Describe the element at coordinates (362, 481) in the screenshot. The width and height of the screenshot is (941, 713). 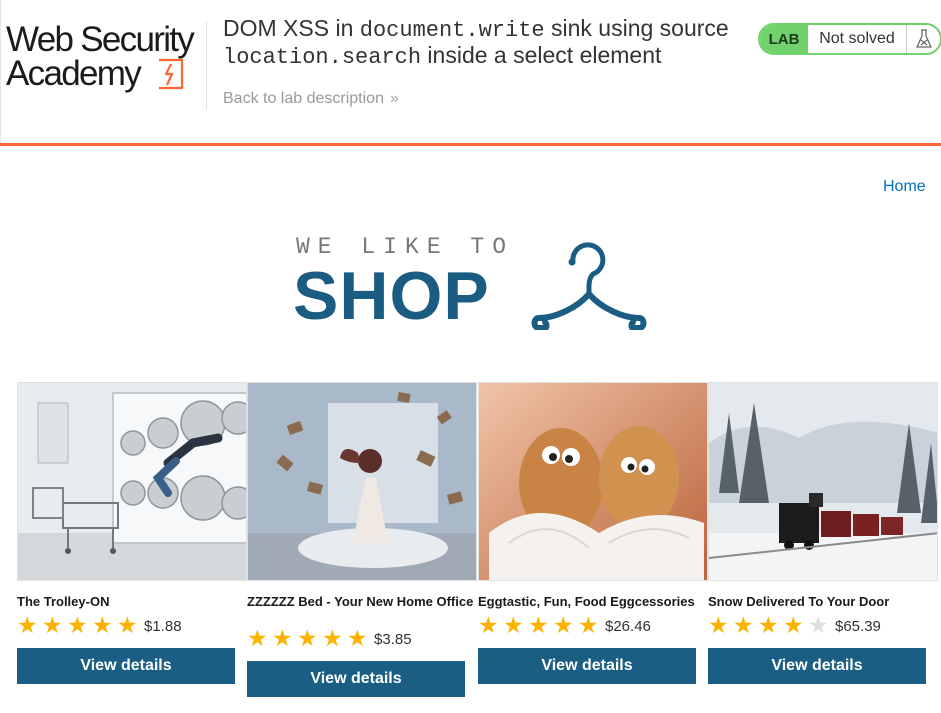
I see `product-image-bed` at that location.